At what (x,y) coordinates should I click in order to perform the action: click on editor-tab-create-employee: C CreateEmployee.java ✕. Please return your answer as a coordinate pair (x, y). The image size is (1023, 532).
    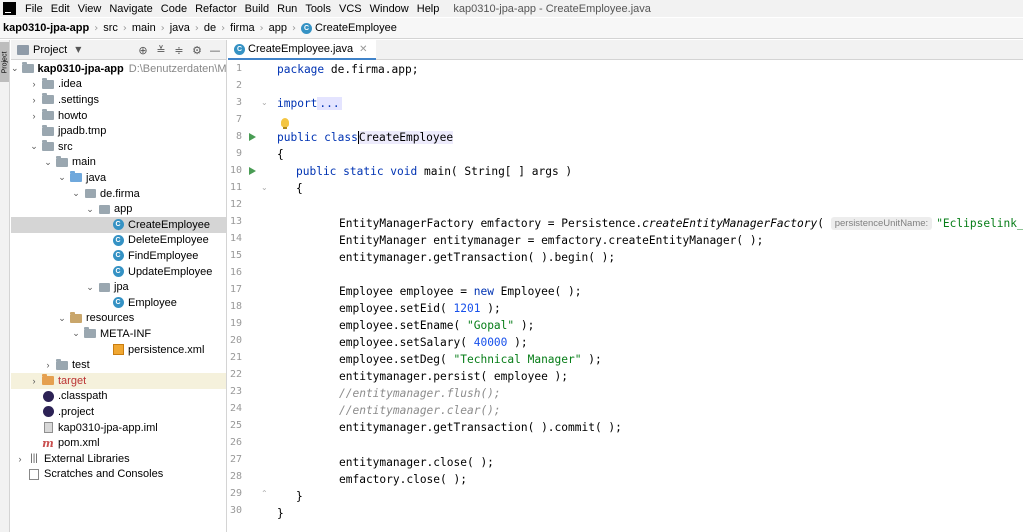
    Looking at the image, I should click on (302, 50).